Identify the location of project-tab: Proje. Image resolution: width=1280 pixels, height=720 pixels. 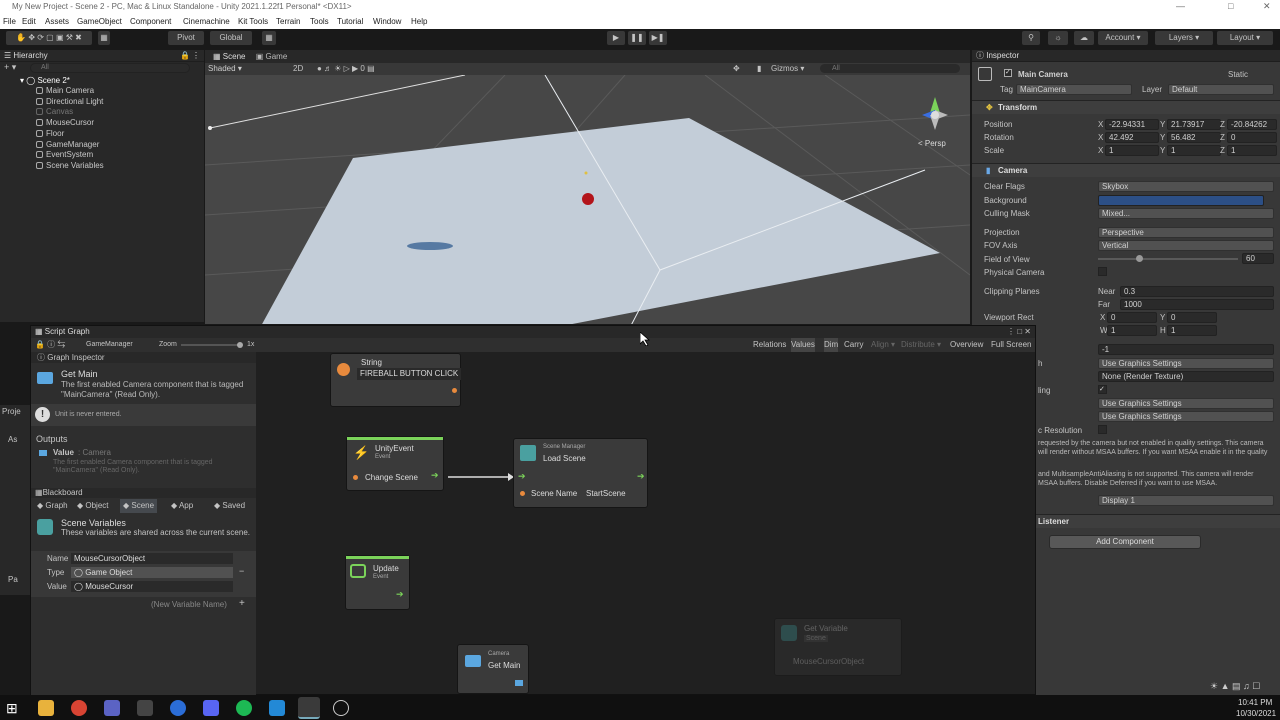
(11, 411).